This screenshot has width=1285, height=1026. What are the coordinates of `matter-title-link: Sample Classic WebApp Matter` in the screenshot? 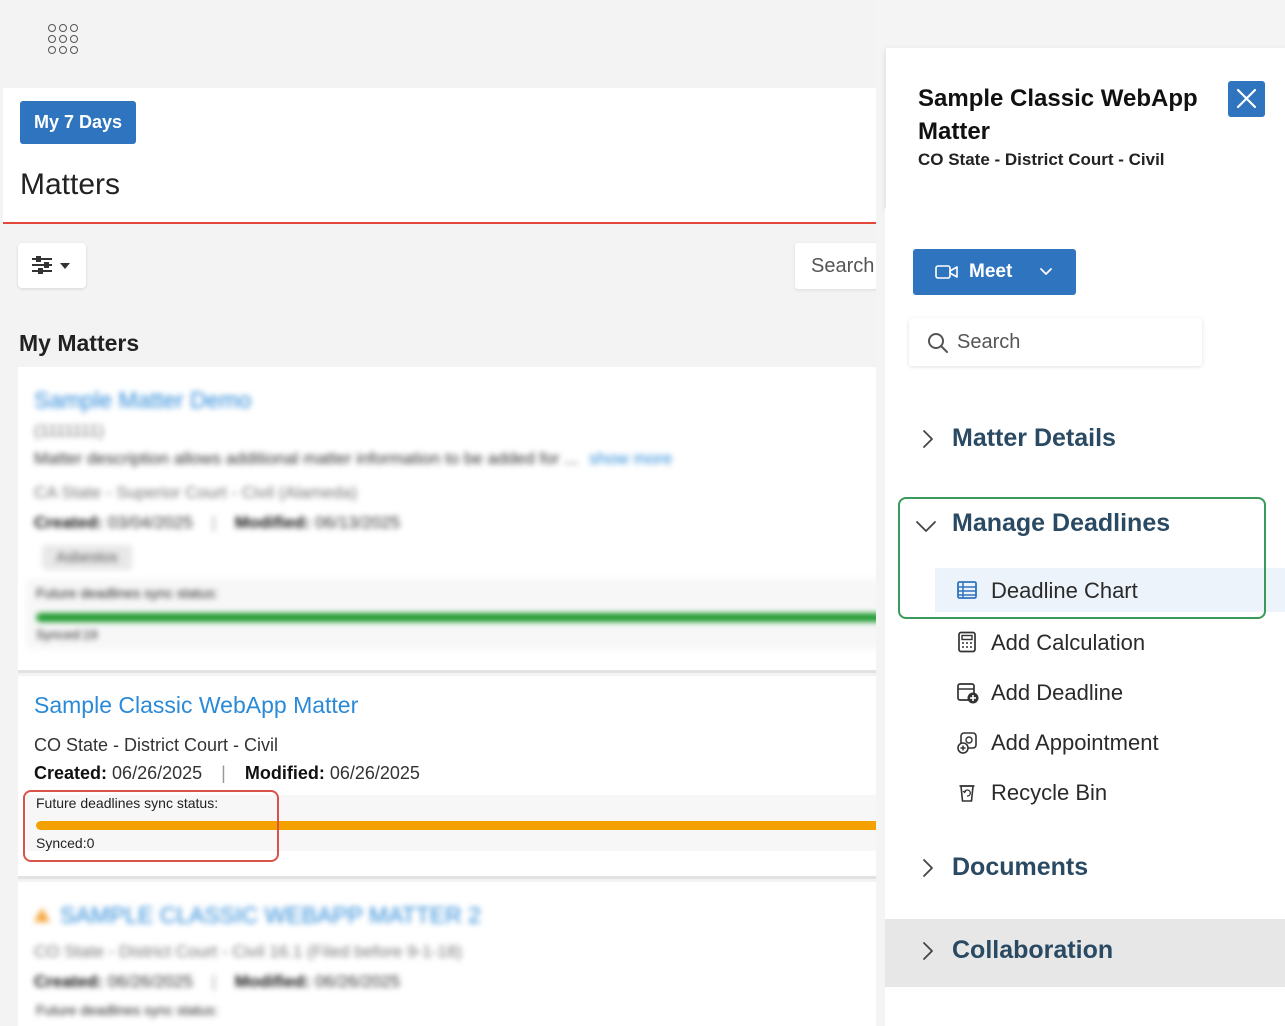 It's located at (196, 705).